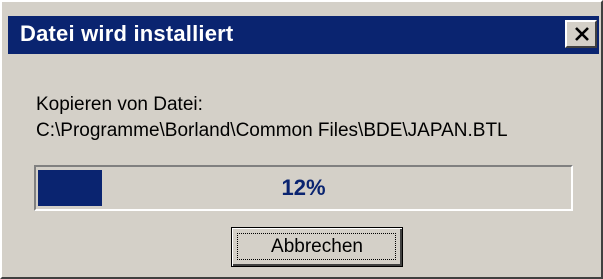  I want to click on cancel-button: Abbrechen, so click(317, 247).